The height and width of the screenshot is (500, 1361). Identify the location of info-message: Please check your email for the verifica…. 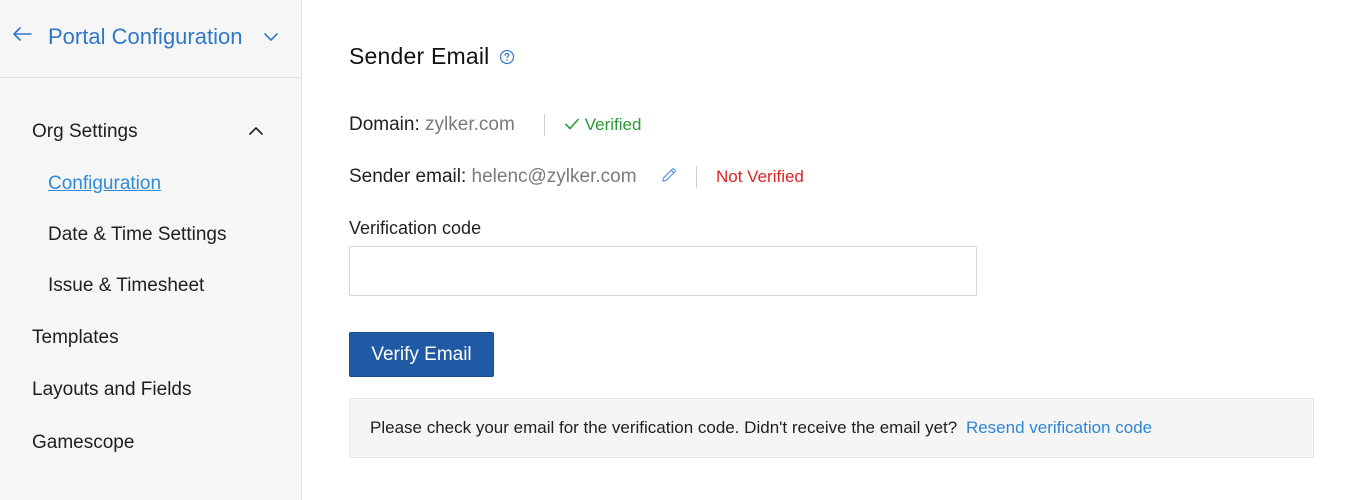
(761, 428).